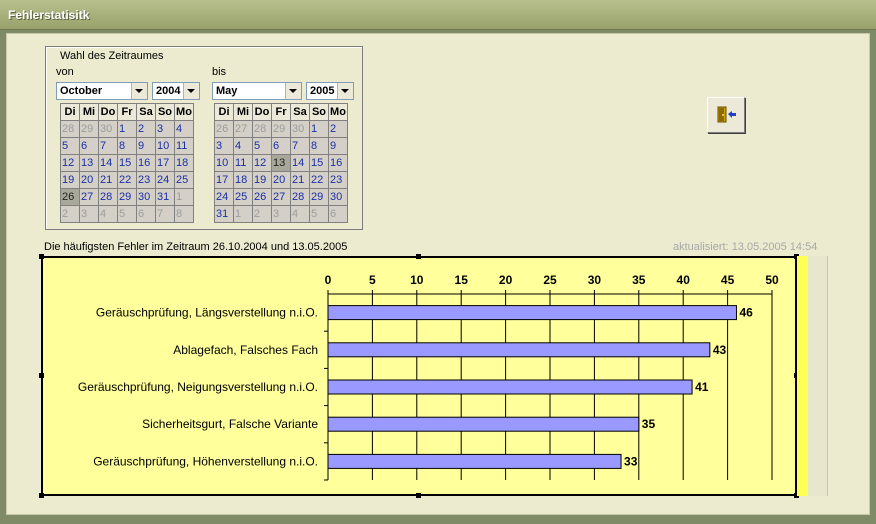  Describe the element at coordinates (293, 91) in the screenshot. I see `to-month-dropdown-button` at that location.